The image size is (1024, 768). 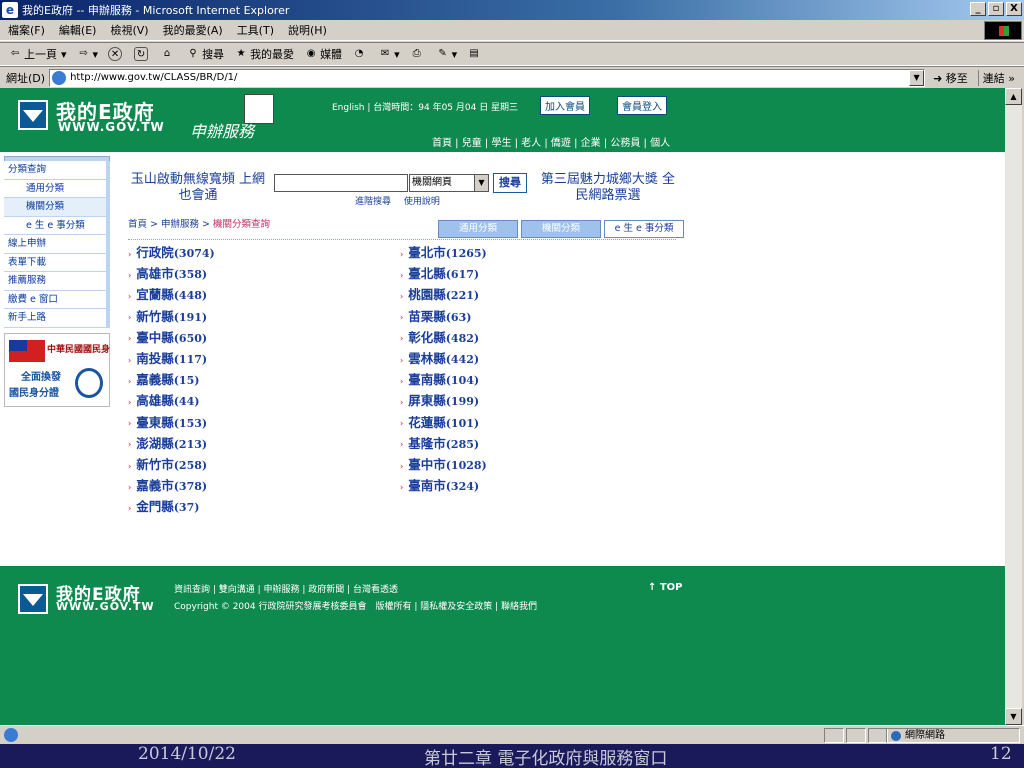 I want to click on sidebar-item-beginner: 新手上路, so click(x=57, y=318).